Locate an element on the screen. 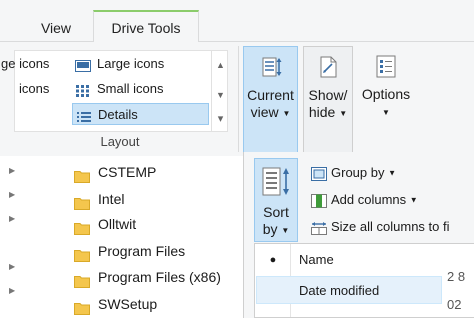 Image resolution: width=474 pixels, height=318 pixels. layout-item-label: ge icons is located at coordinates (25, 63).